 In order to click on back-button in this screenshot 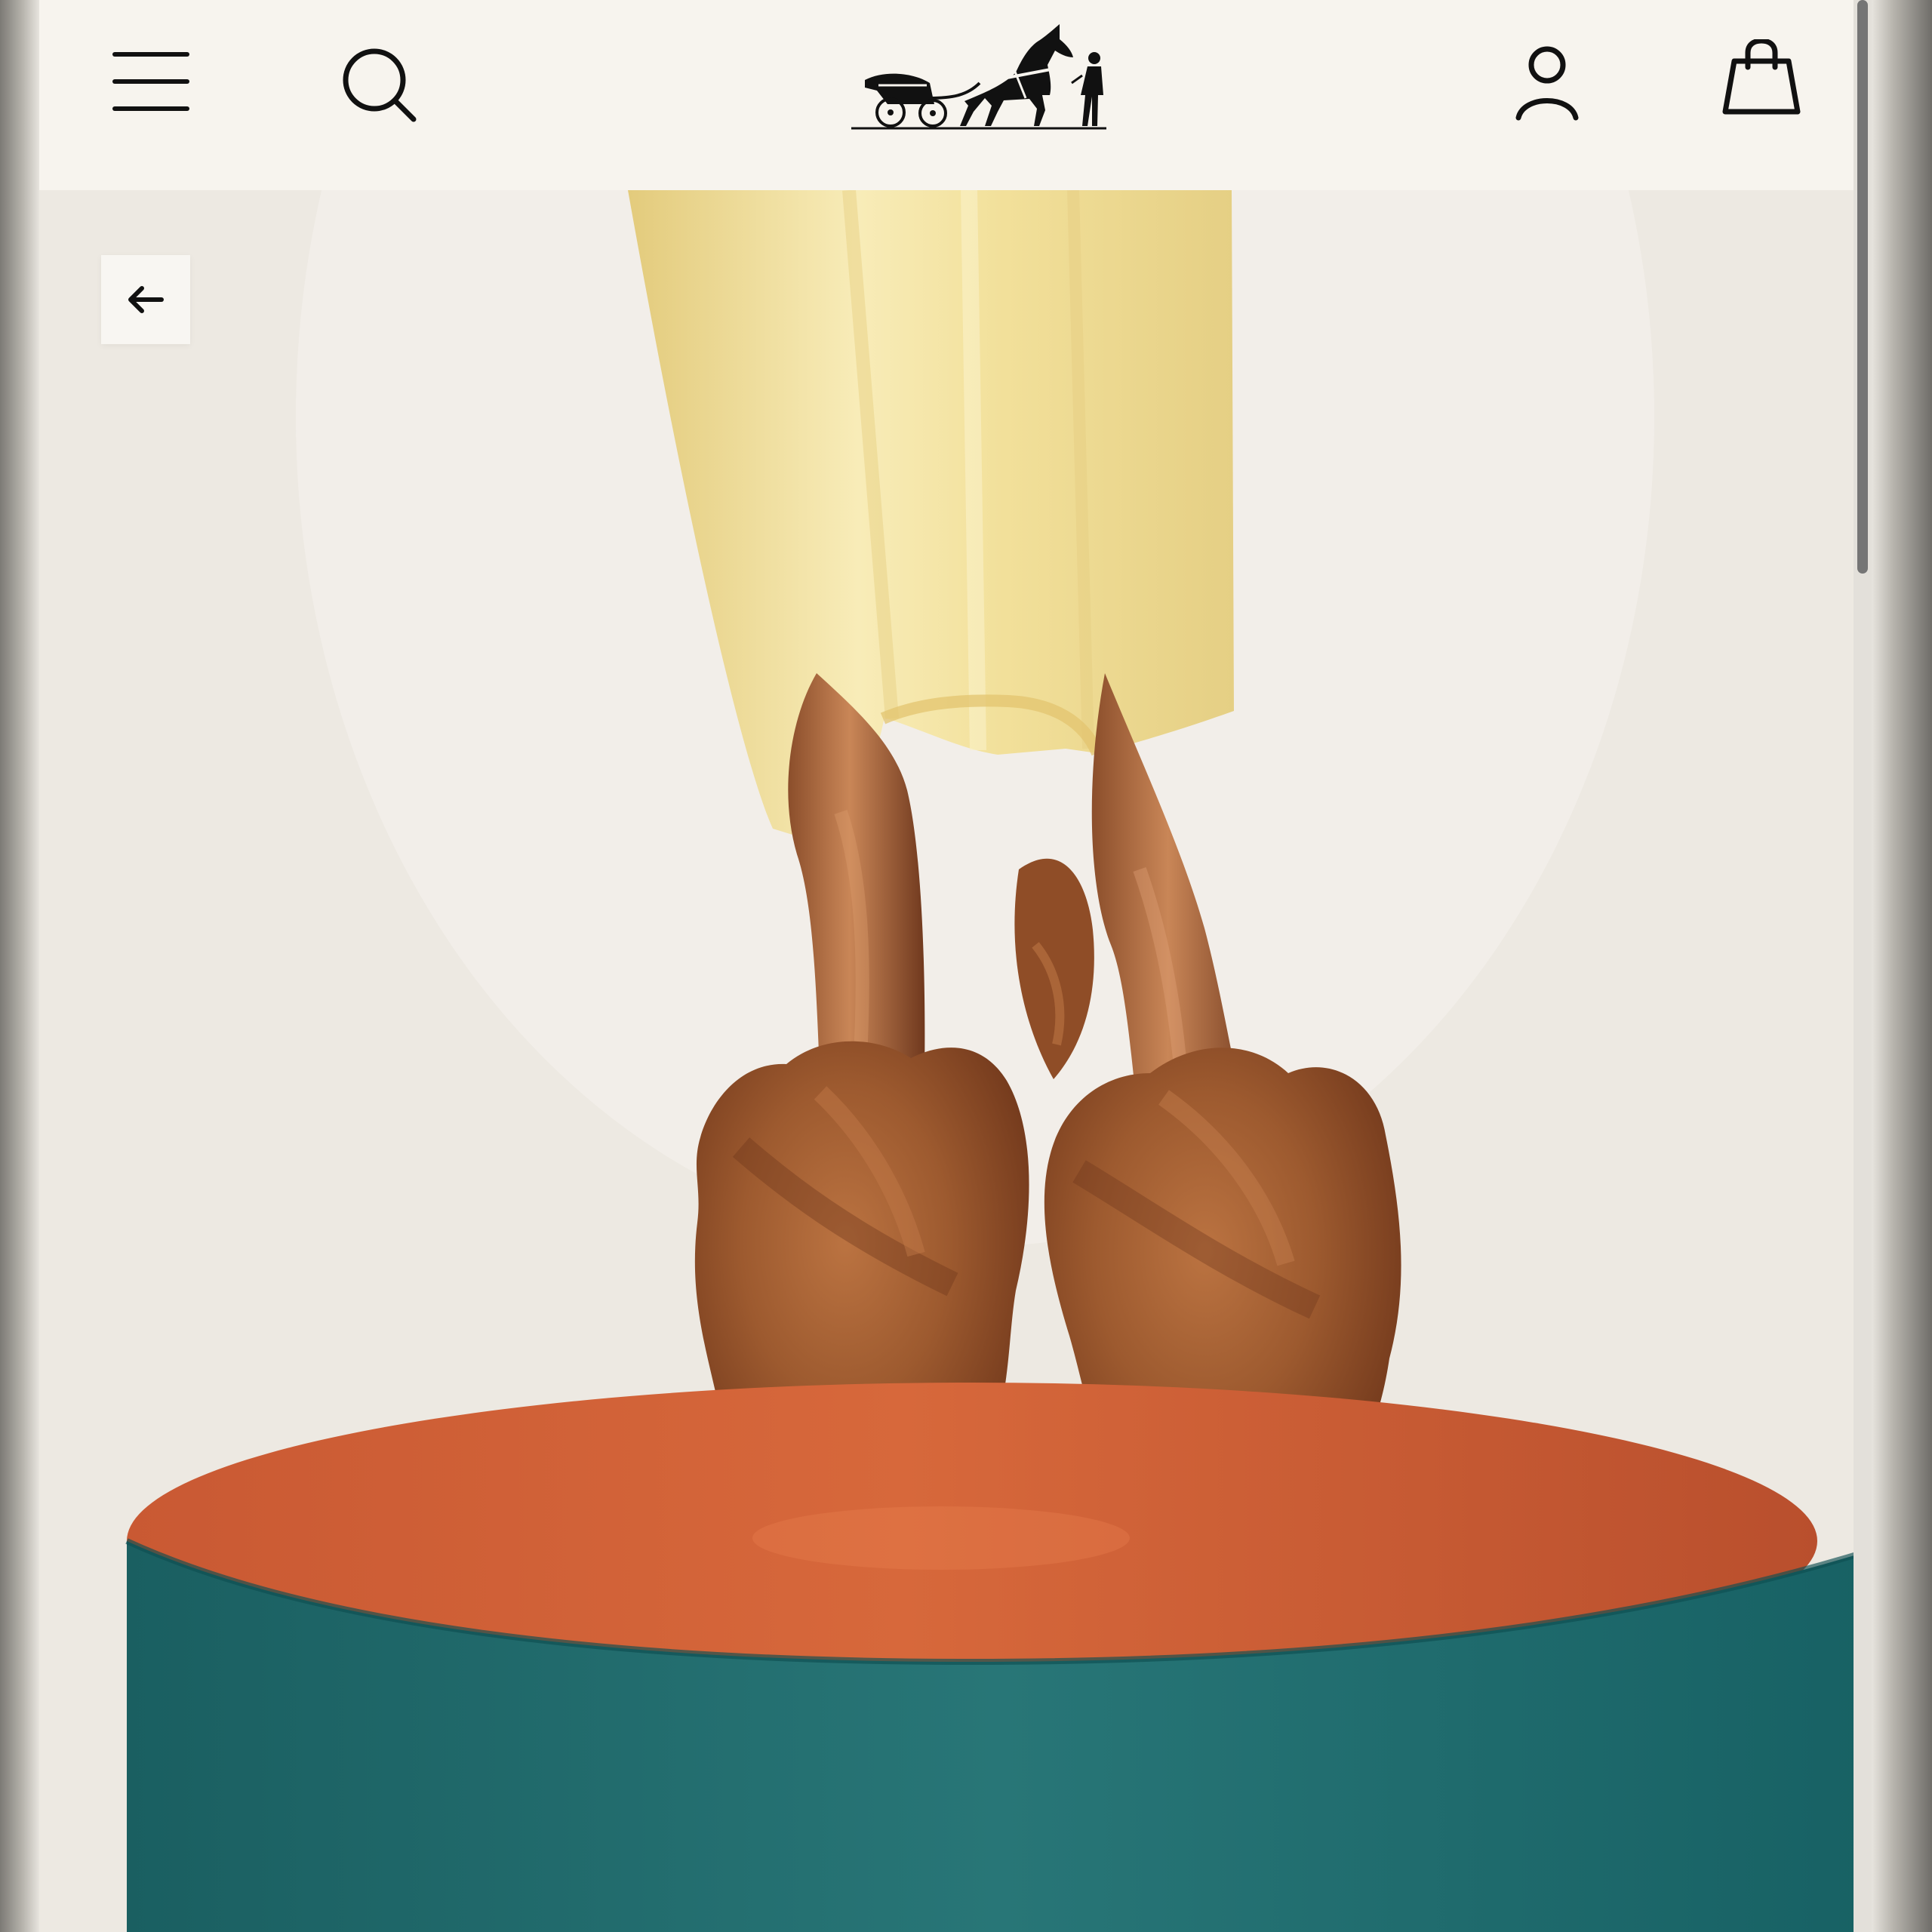, I will do `click(145, 299)`.